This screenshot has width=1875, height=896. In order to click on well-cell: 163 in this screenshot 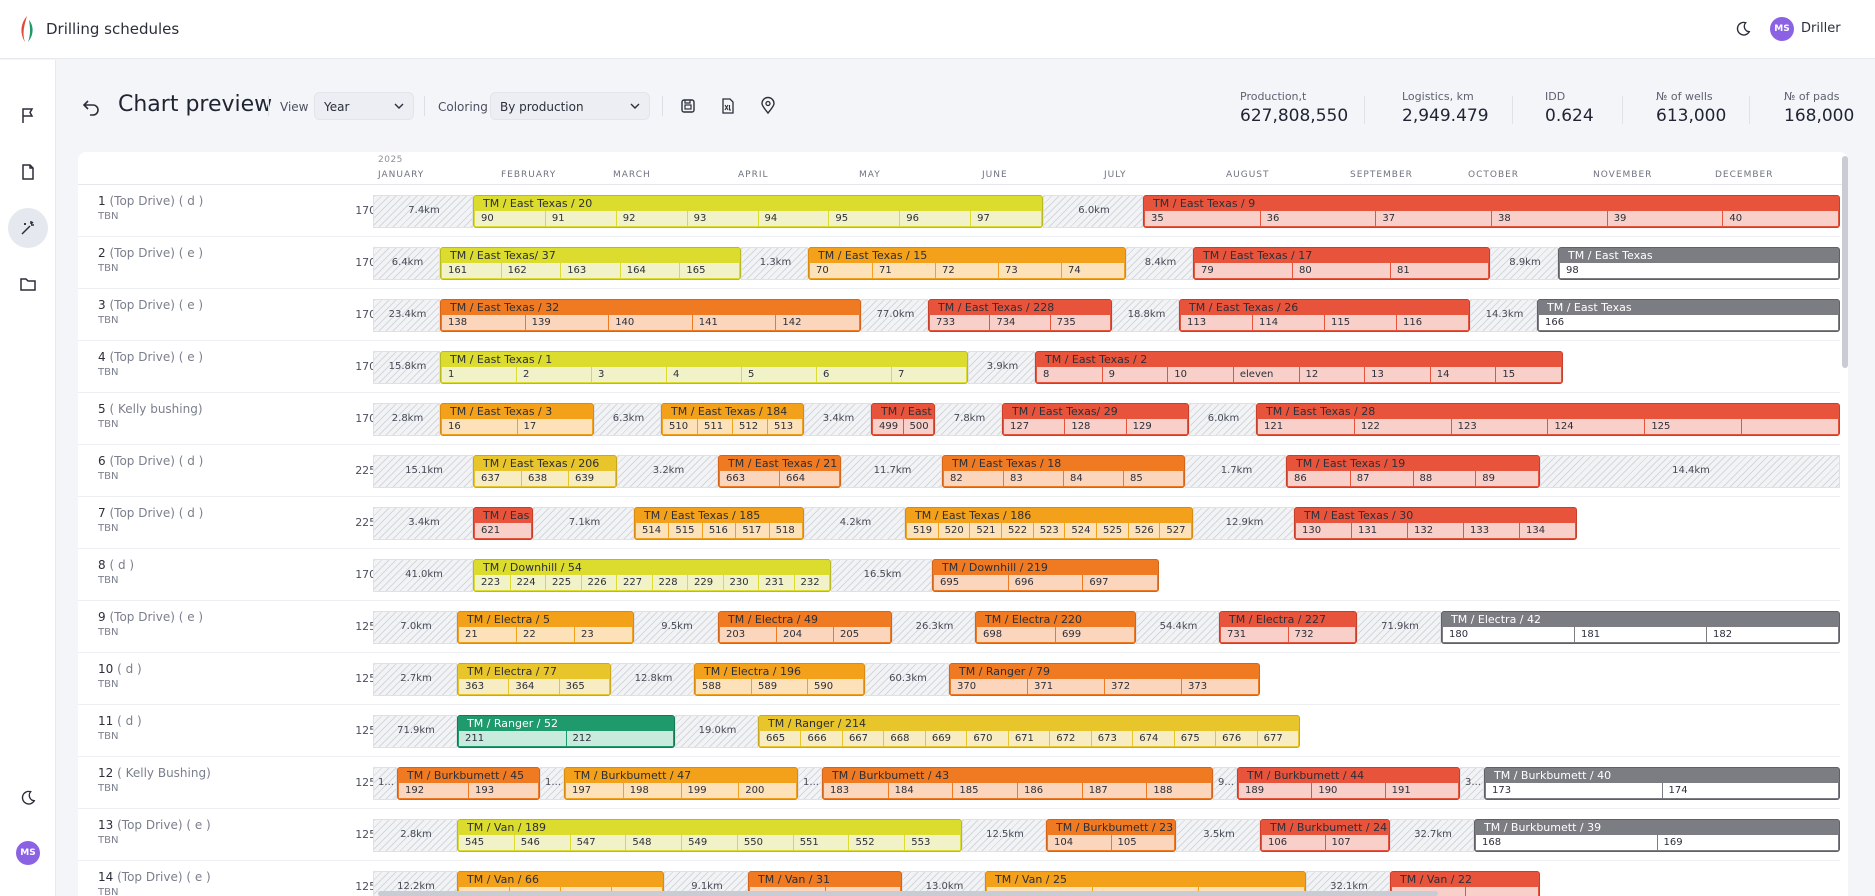, I will do `click(590, 270)`.